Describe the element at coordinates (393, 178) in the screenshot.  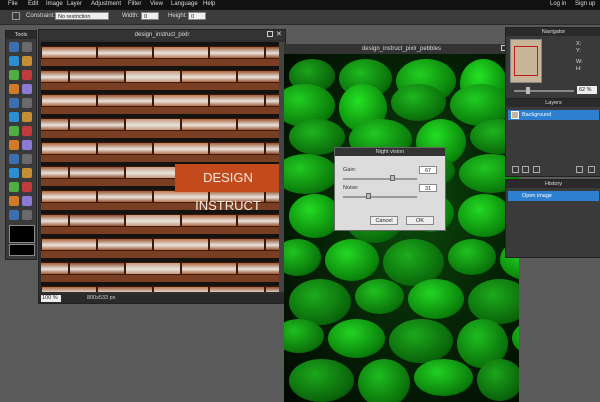
I see `gain-slider-thumb` at that location.